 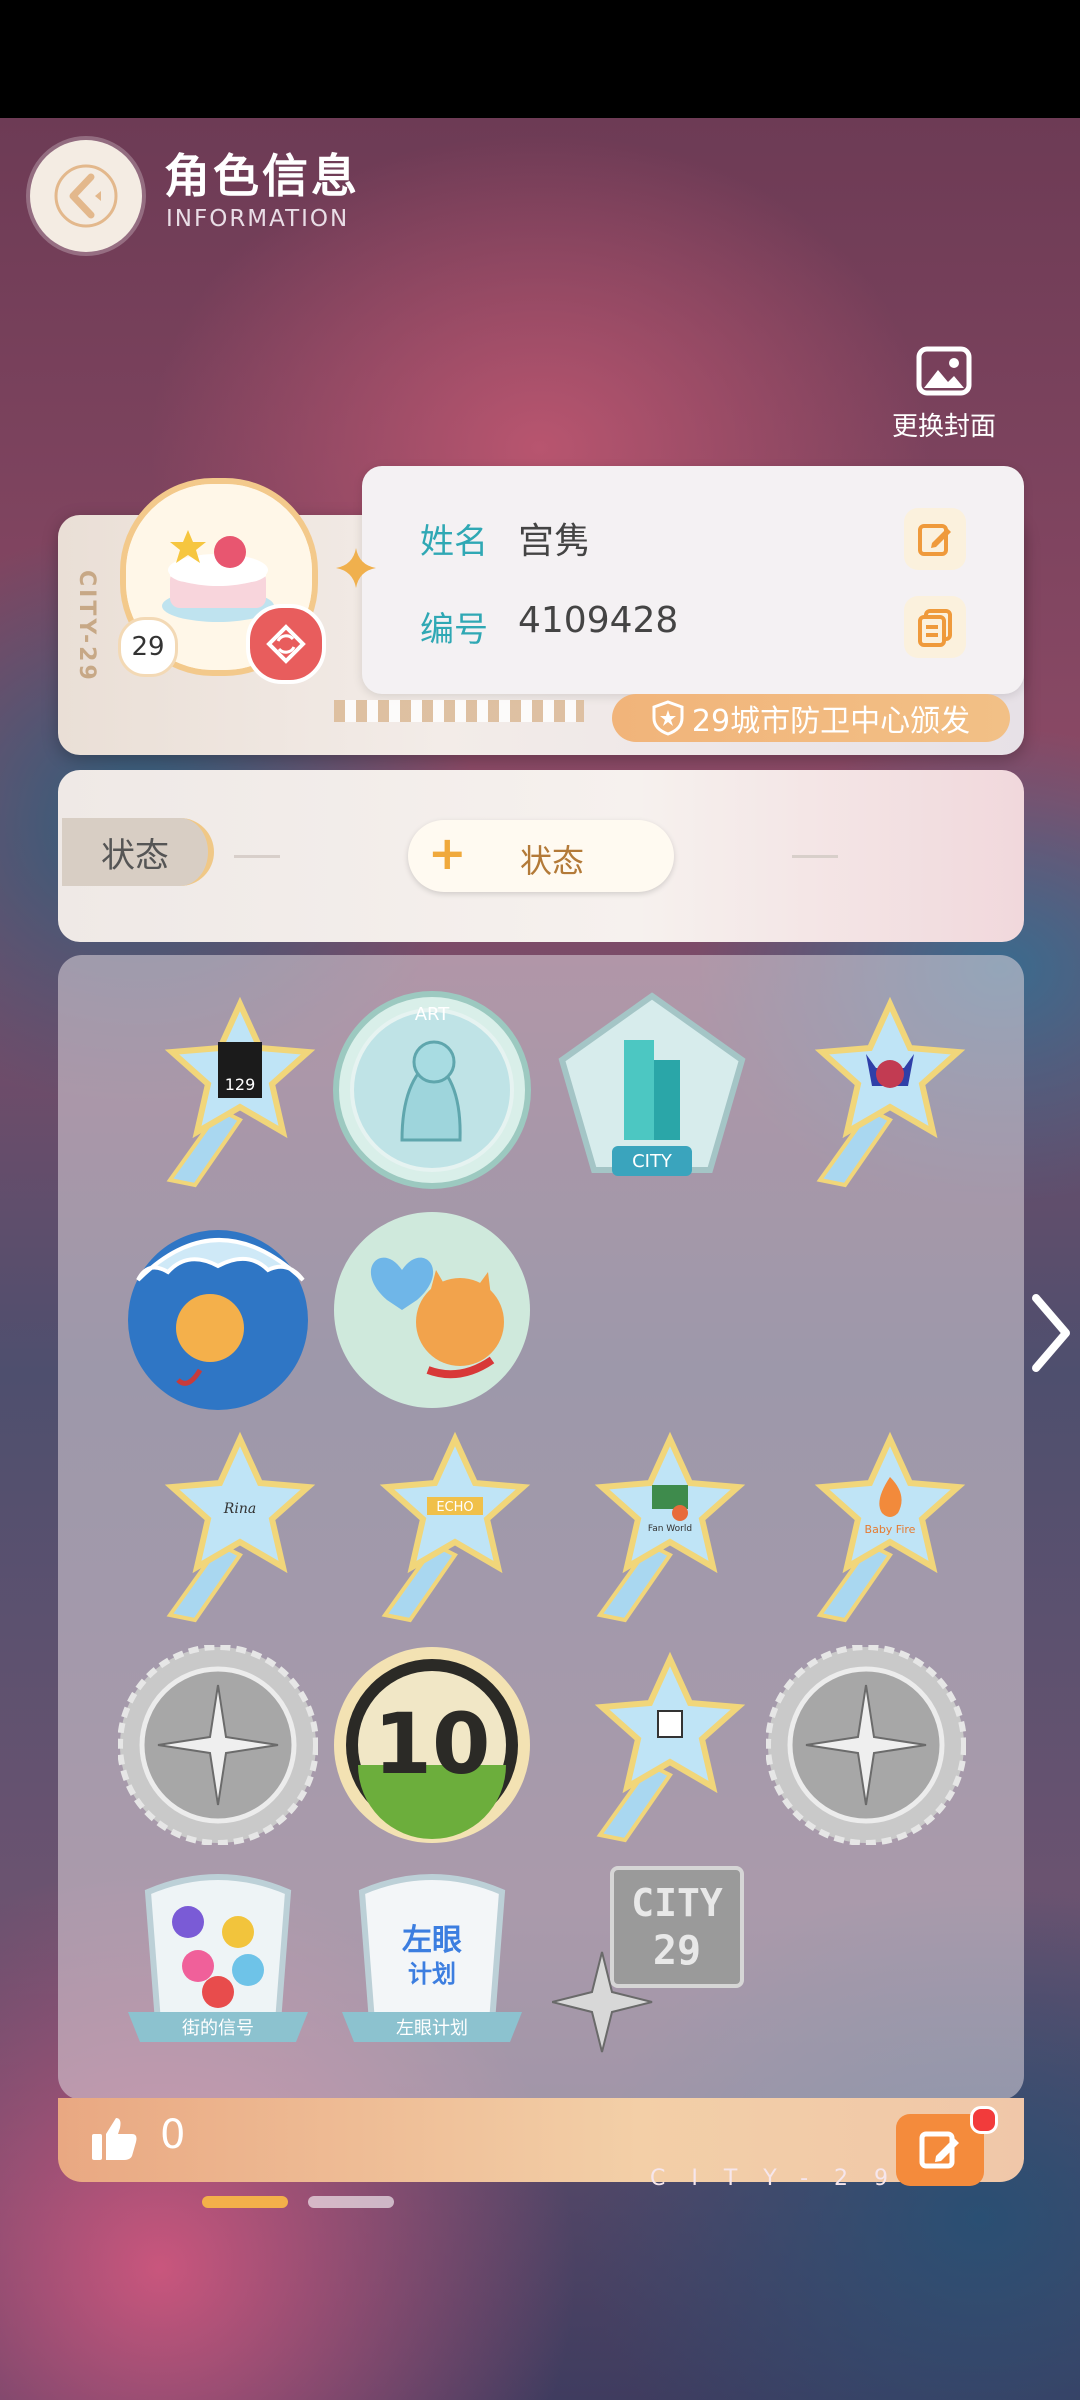 I want to click on left-eye-plan-badge-icon: 左眼 计划 左眼计划, so click(x=432, y=1962).